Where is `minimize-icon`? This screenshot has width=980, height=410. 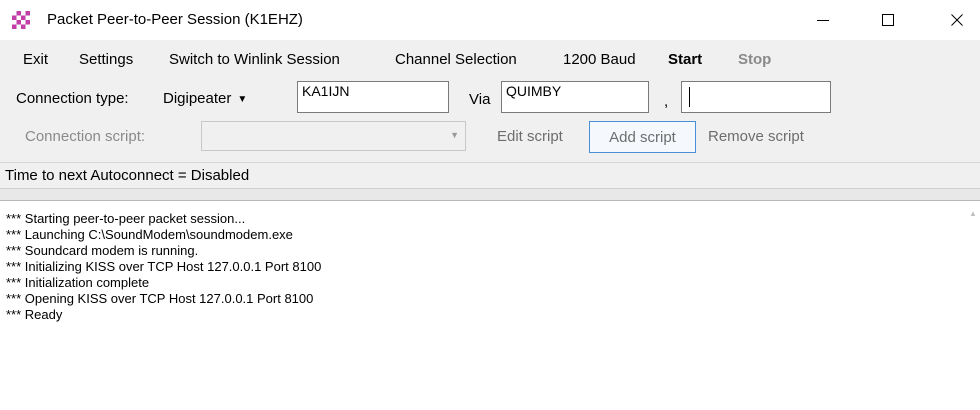 minimize-icon is located at coordinates (823, 20).